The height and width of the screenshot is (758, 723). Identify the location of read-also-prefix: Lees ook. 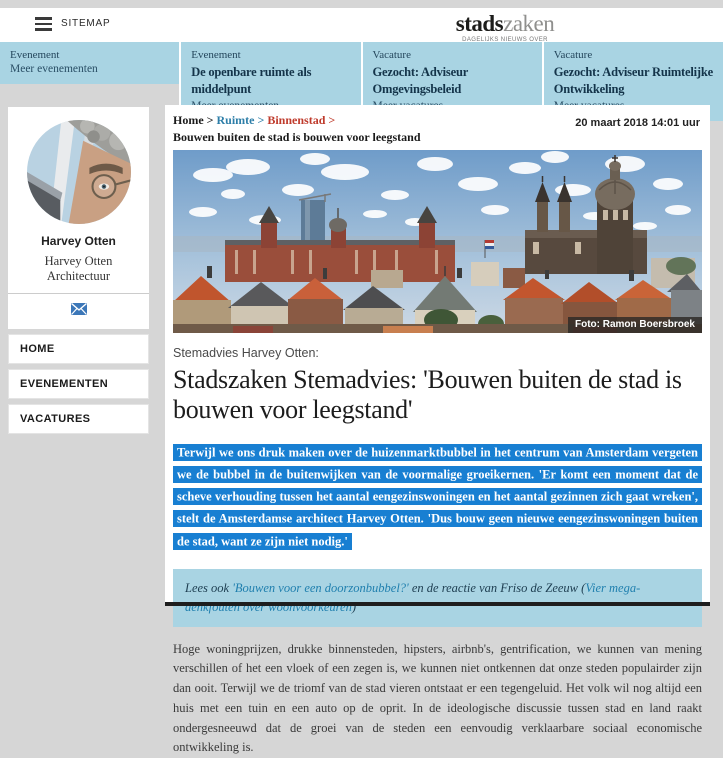
(209, 588).